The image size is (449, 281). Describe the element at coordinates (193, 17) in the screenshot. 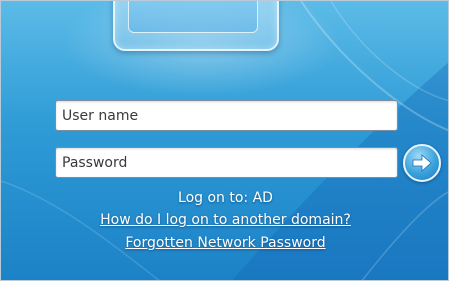

I see `user-picture` at that location.